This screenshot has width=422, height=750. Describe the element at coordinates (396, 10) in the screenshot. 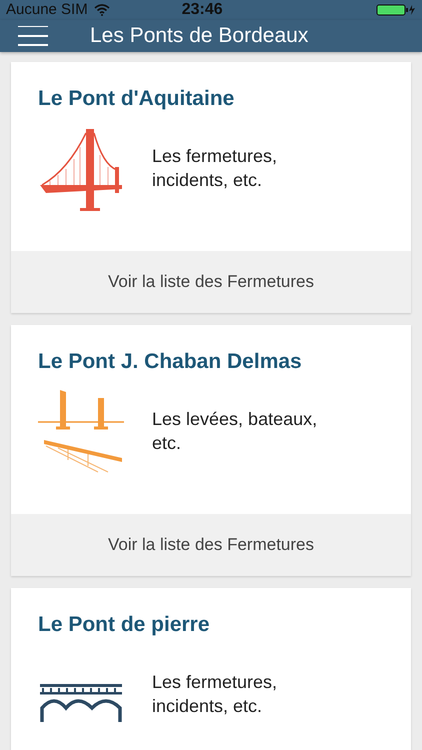

I see `battery-icon` at that location.